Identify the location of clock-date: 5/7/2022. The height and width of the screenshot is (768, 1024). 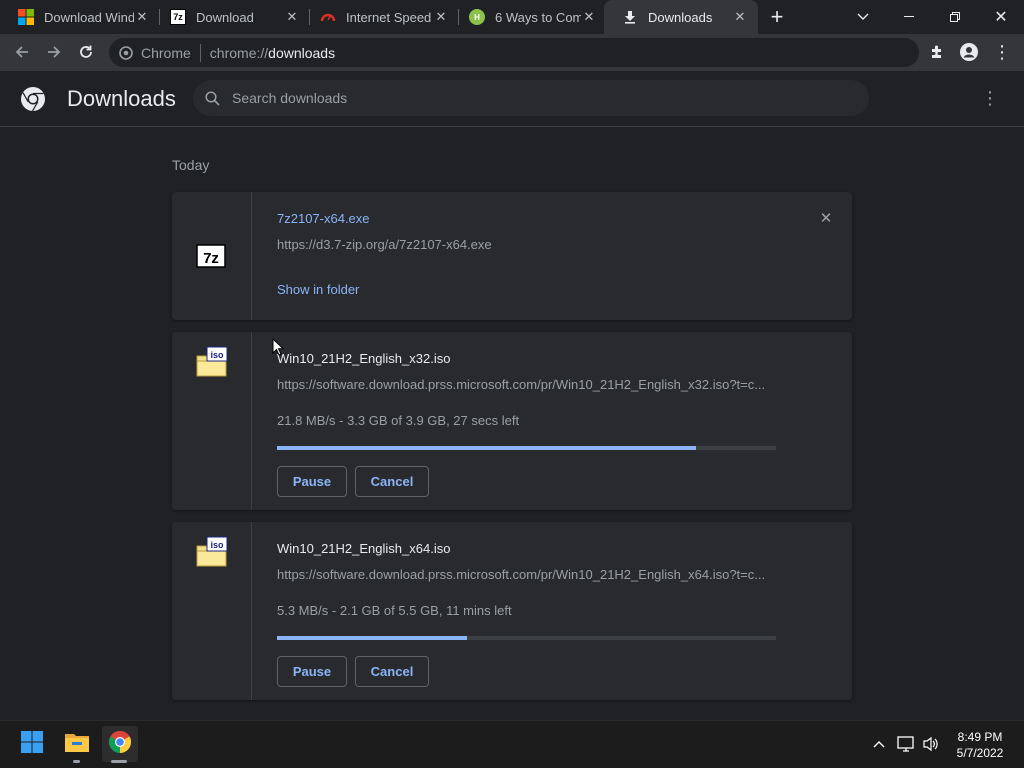
(980, 753).